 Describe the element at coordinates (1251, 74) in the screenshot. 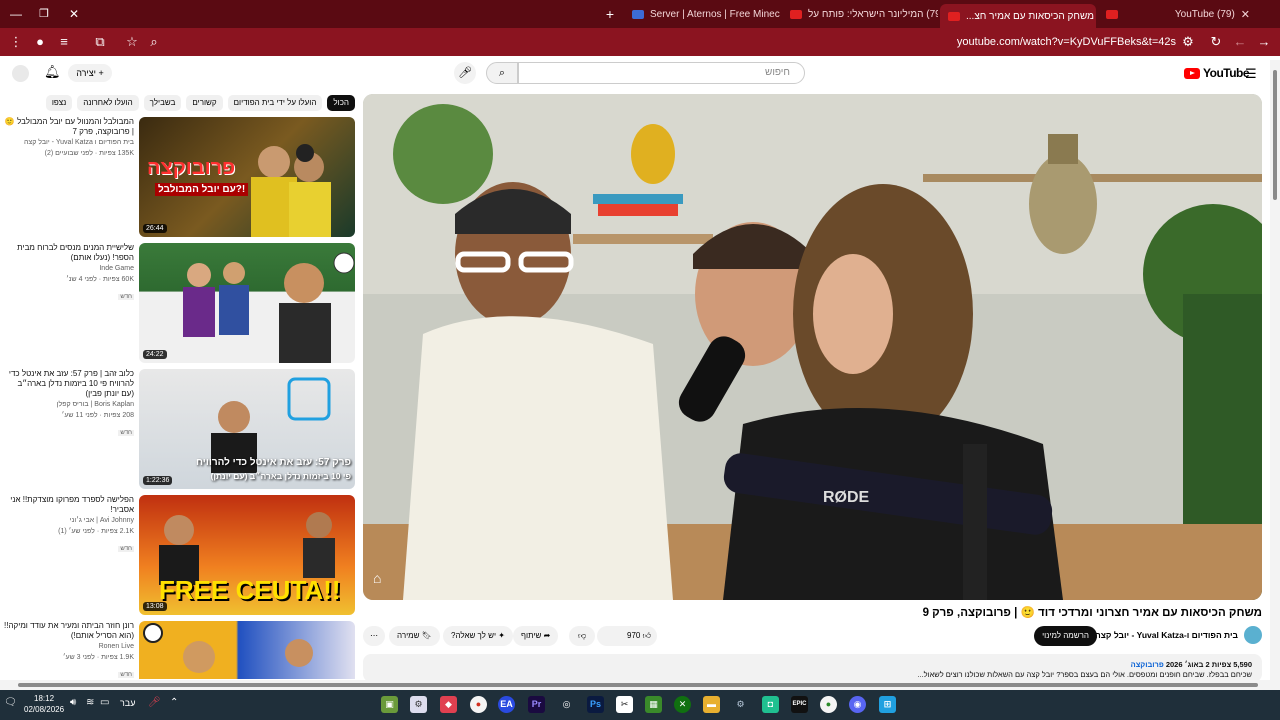

I see `guide-menu-icon: ☰` at that location.